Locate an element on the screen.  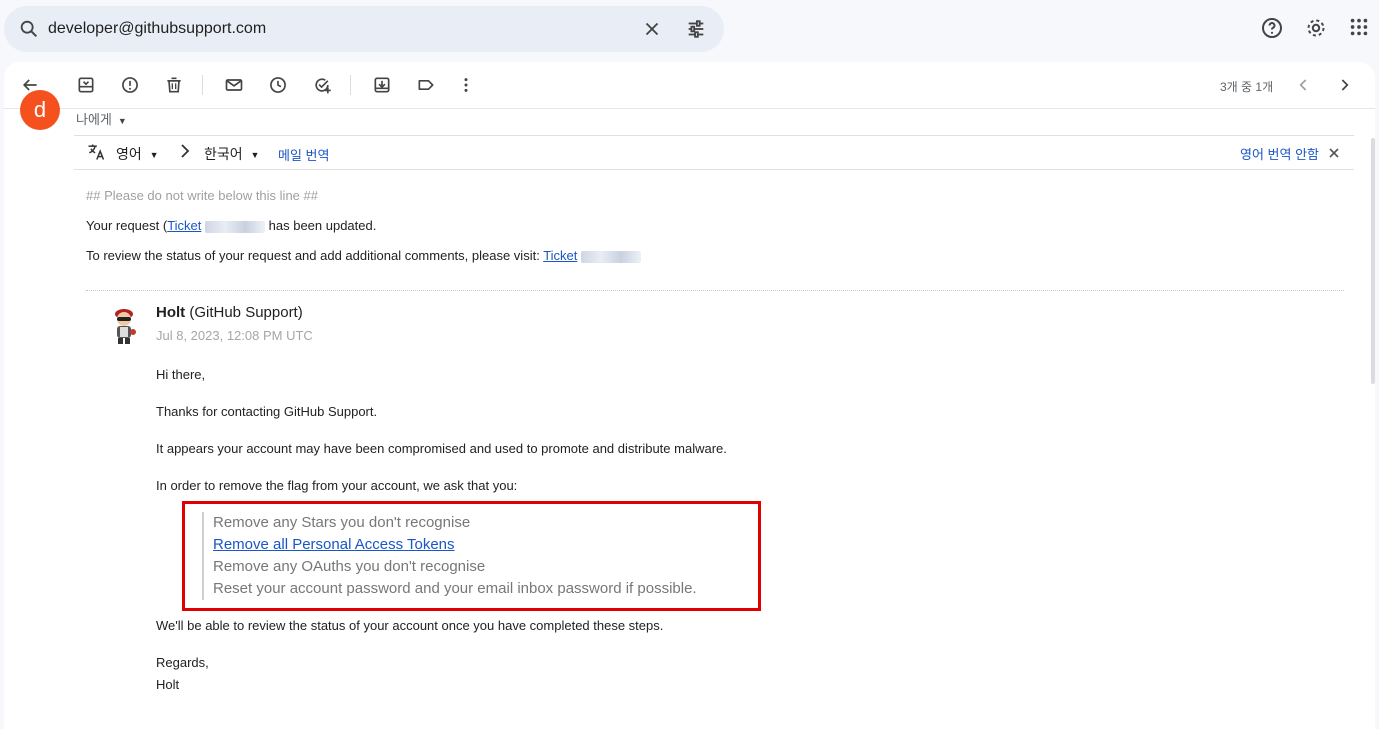
search-bar: developer@githubsupport.com is located at coordinates (364, 29).